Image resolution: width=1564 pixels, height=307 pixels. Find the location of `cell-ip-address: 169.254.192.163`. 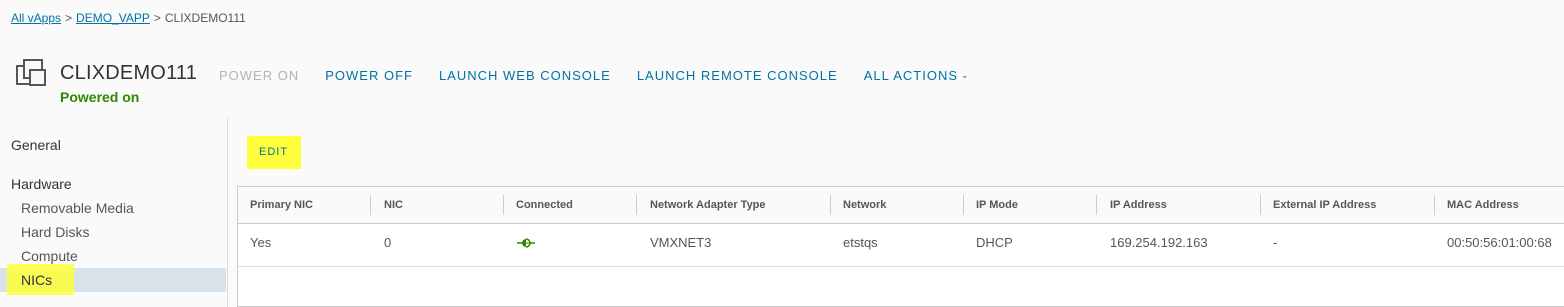

cell-ip-address: 169.254.192.163 is located at coordinates (1159, 242).